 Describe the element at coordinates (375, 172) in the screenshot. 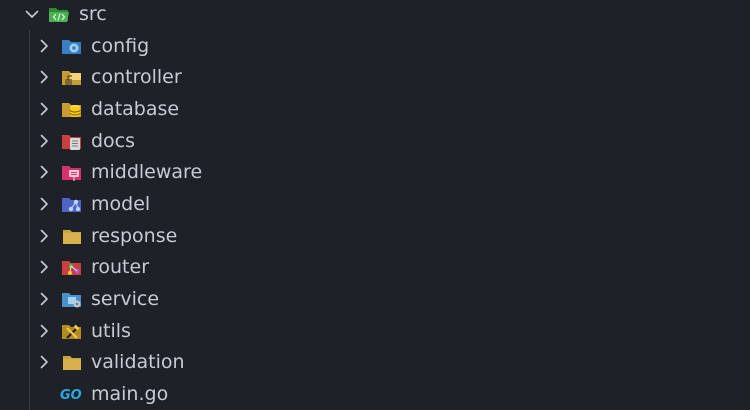

I see `tree-folder-middleware: middleware` at that location.